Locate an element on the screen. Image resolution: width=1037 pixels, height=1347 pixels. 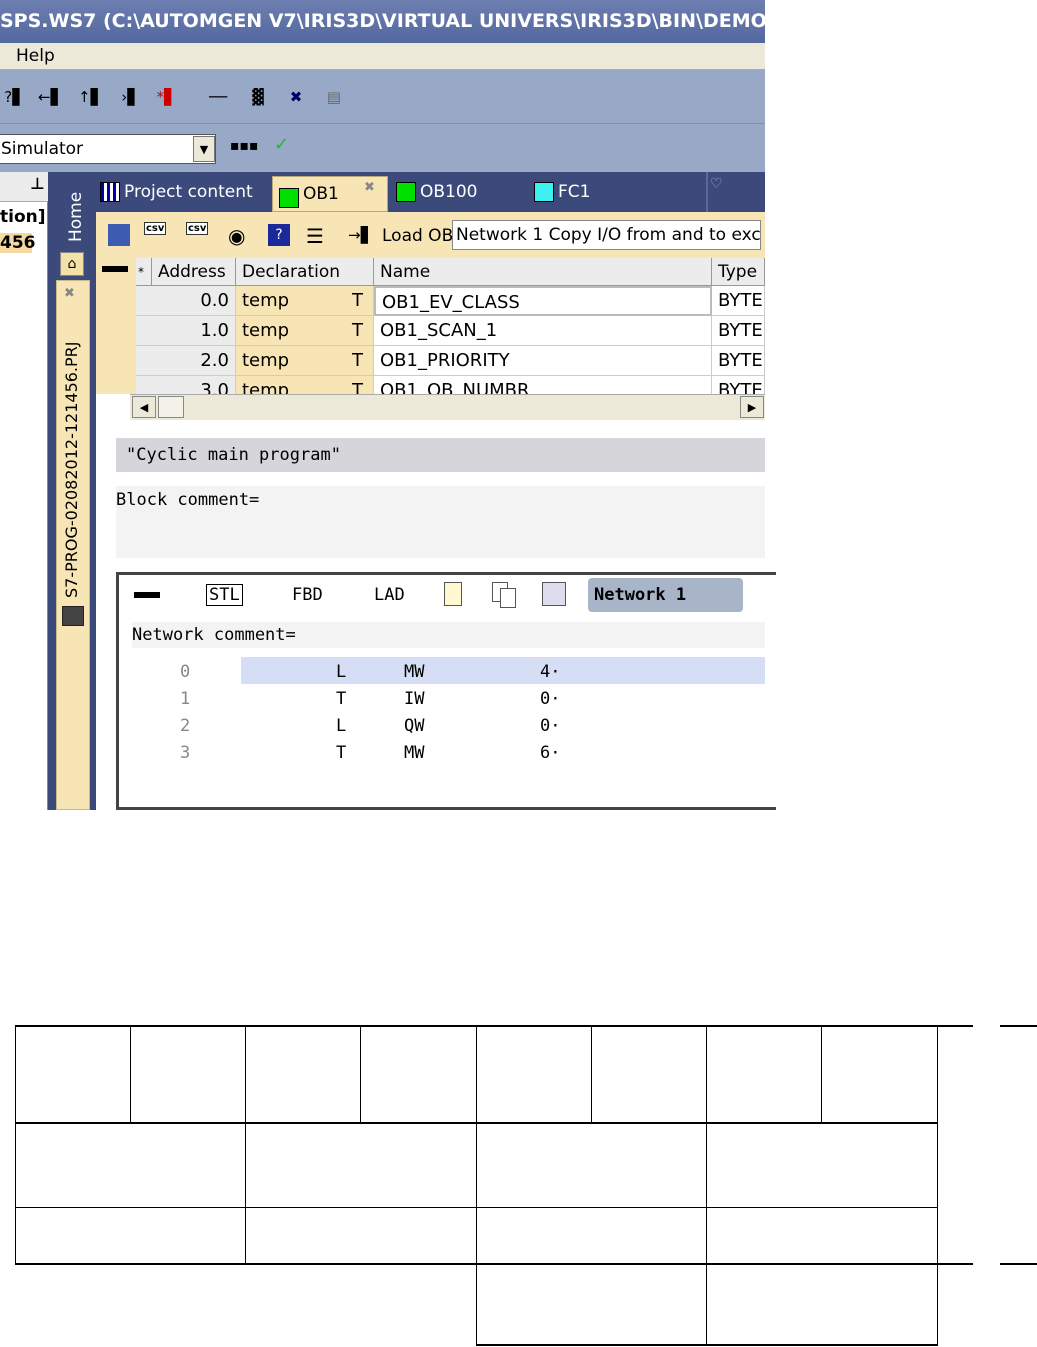
tab-list-icon: ♡ is located at coordinates (716, 184).